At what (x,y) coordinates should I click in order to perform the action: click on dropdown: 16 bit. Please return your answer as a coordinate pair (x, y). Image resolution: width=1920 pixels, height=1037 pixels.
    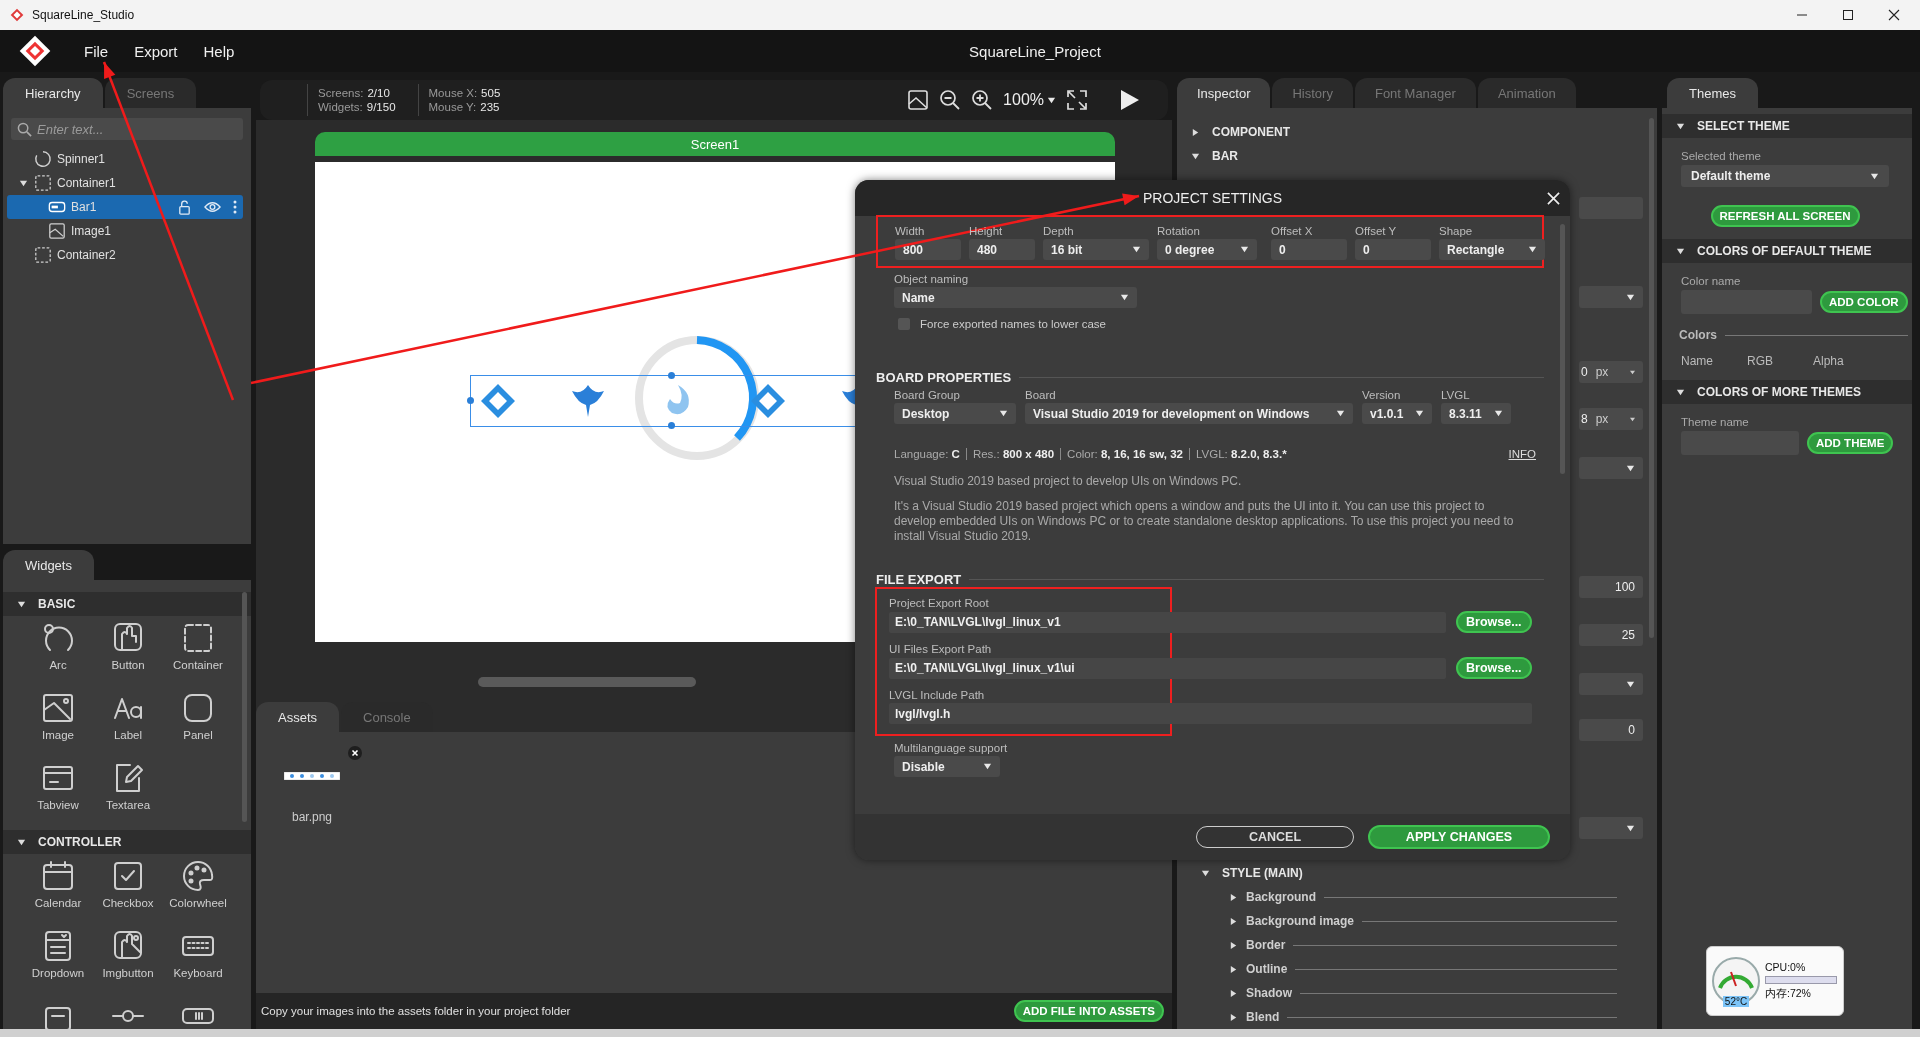
    Looking at the image, I should click on (1096, 249).